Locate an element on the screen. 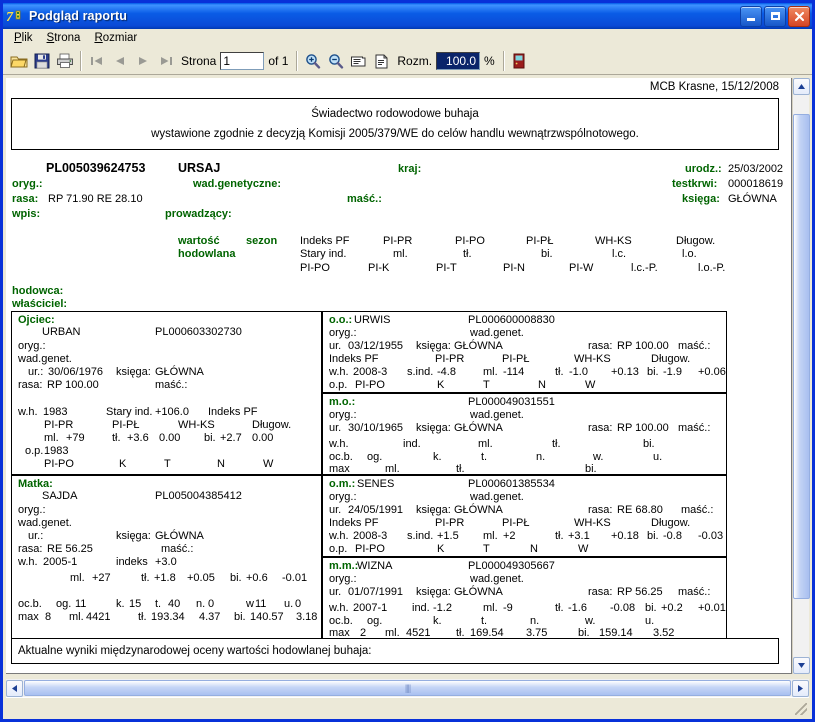 Image resolution: width=815 pixels, height=722 pixels. mm-value-bi: +0.2 is located at coordinates (672, 608).